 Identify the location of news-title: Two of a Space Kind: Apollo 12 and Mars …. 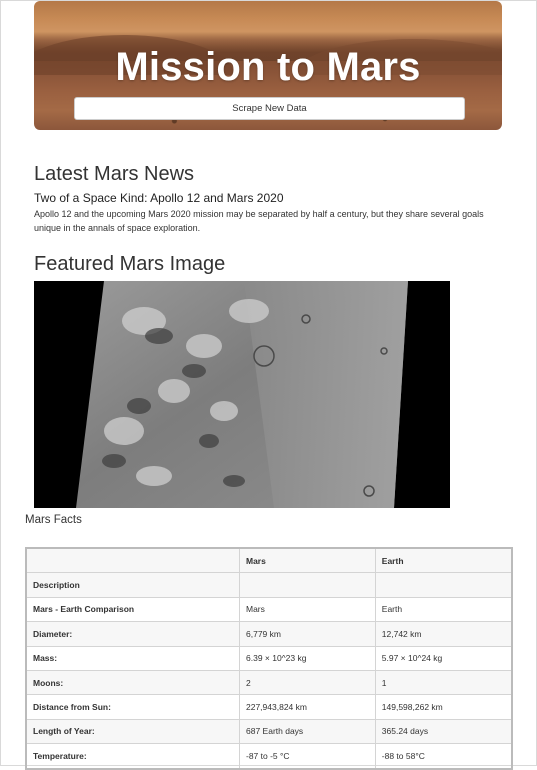
(159, 198).